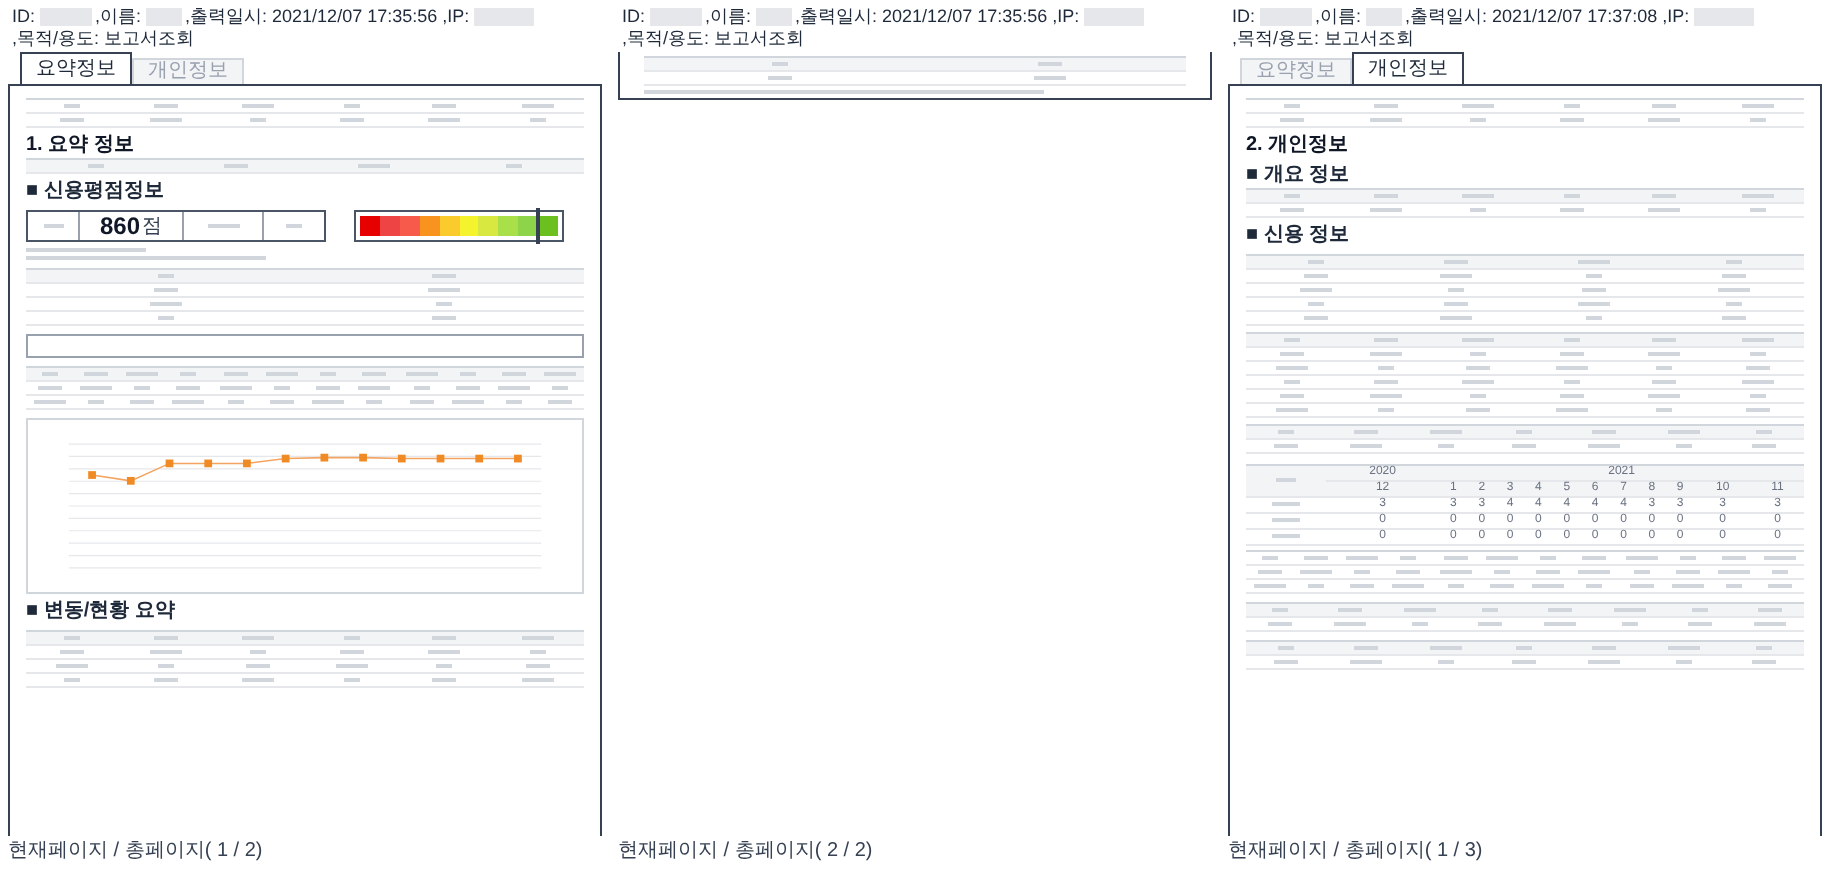 The height and width of the screenshot is (872, 1830). I want to click on page-footer: 현재페이지 / 총페이지( 1 / 2), so click(305, 856).